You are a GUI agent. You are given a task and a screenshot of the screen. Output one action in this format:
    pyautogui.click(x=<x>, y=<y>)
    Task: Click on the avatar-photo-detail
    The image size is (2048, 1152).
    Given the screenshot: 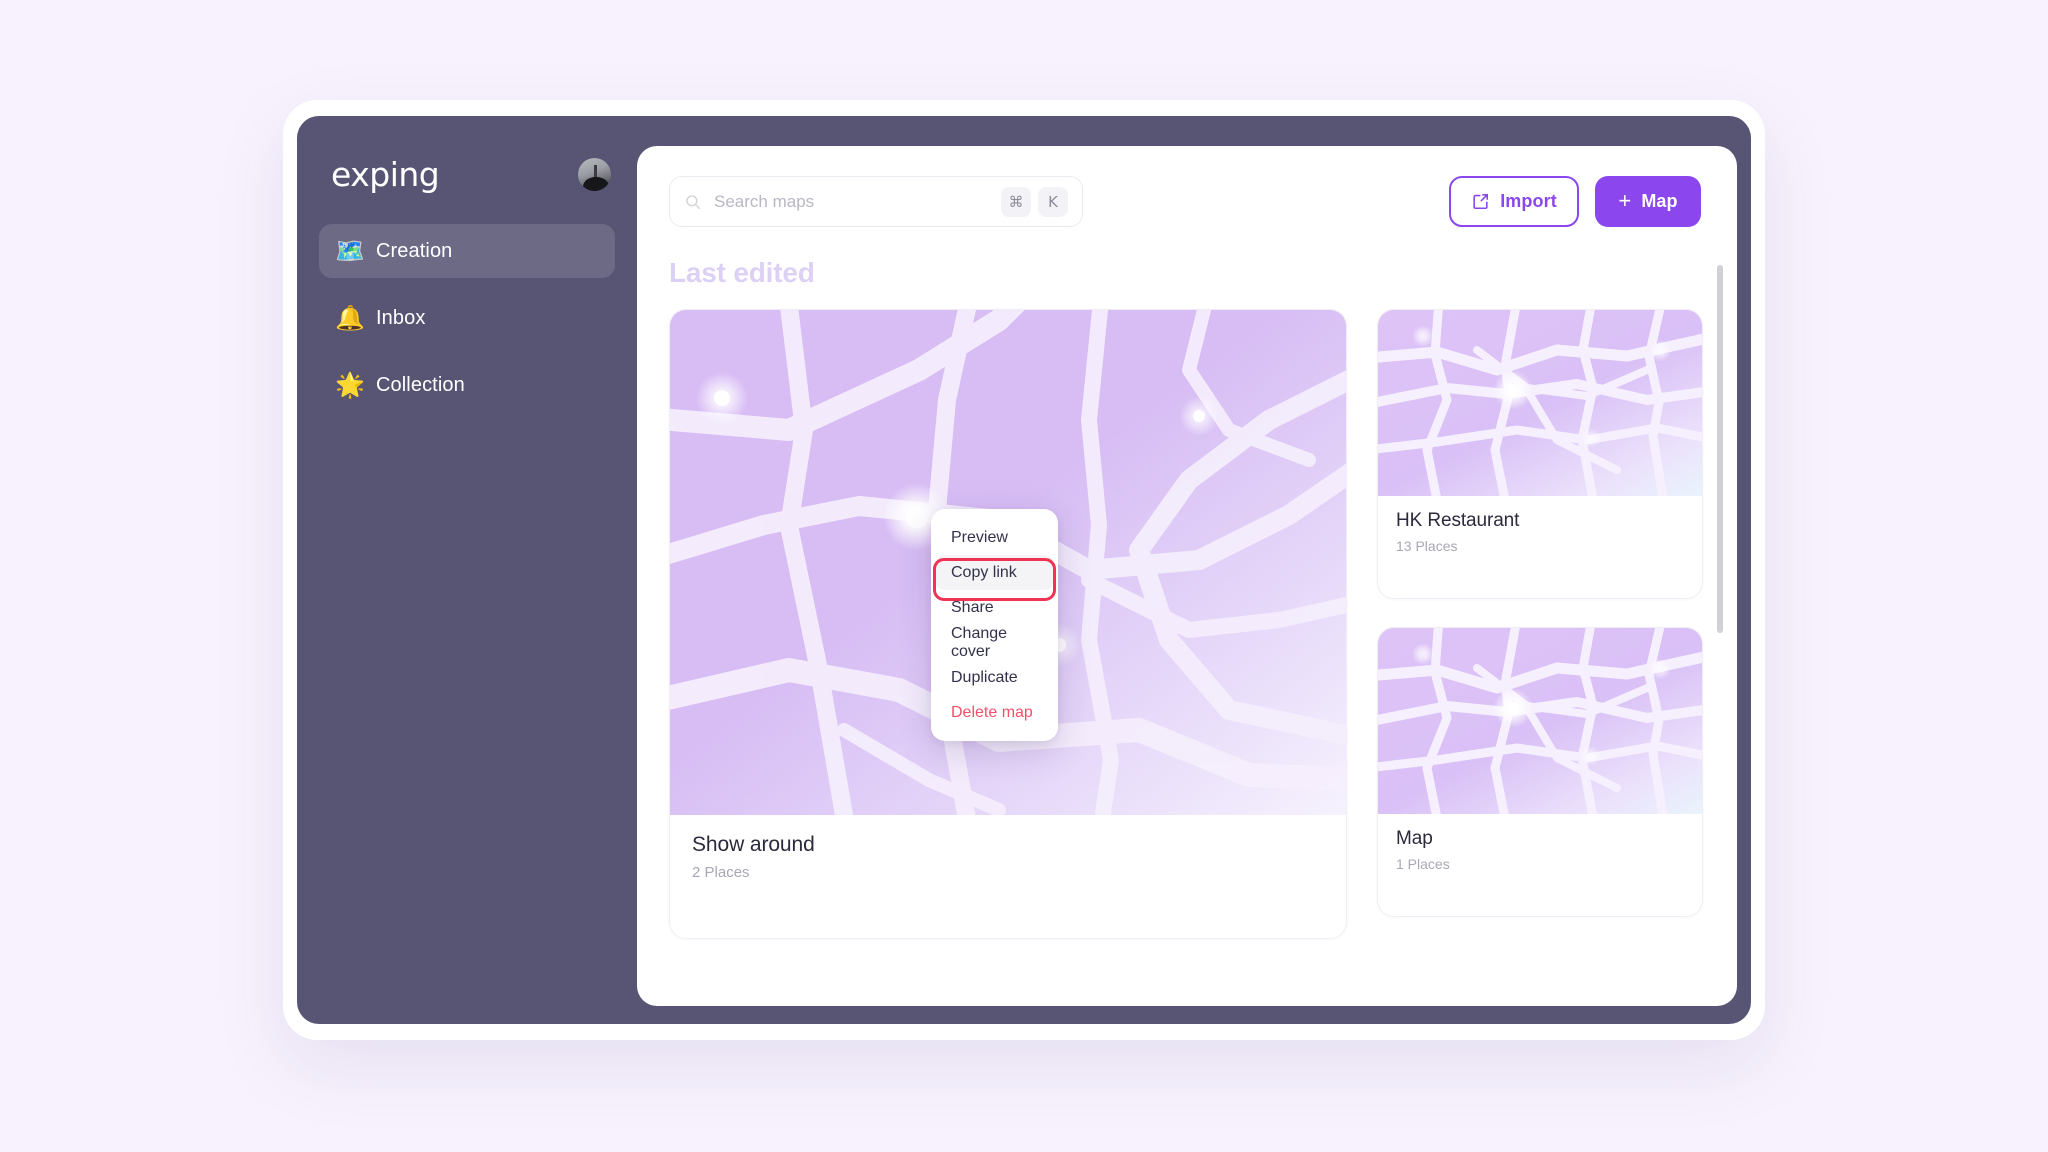 What is the action you would take?
    pyautogui.click(x=595, y=171)
    